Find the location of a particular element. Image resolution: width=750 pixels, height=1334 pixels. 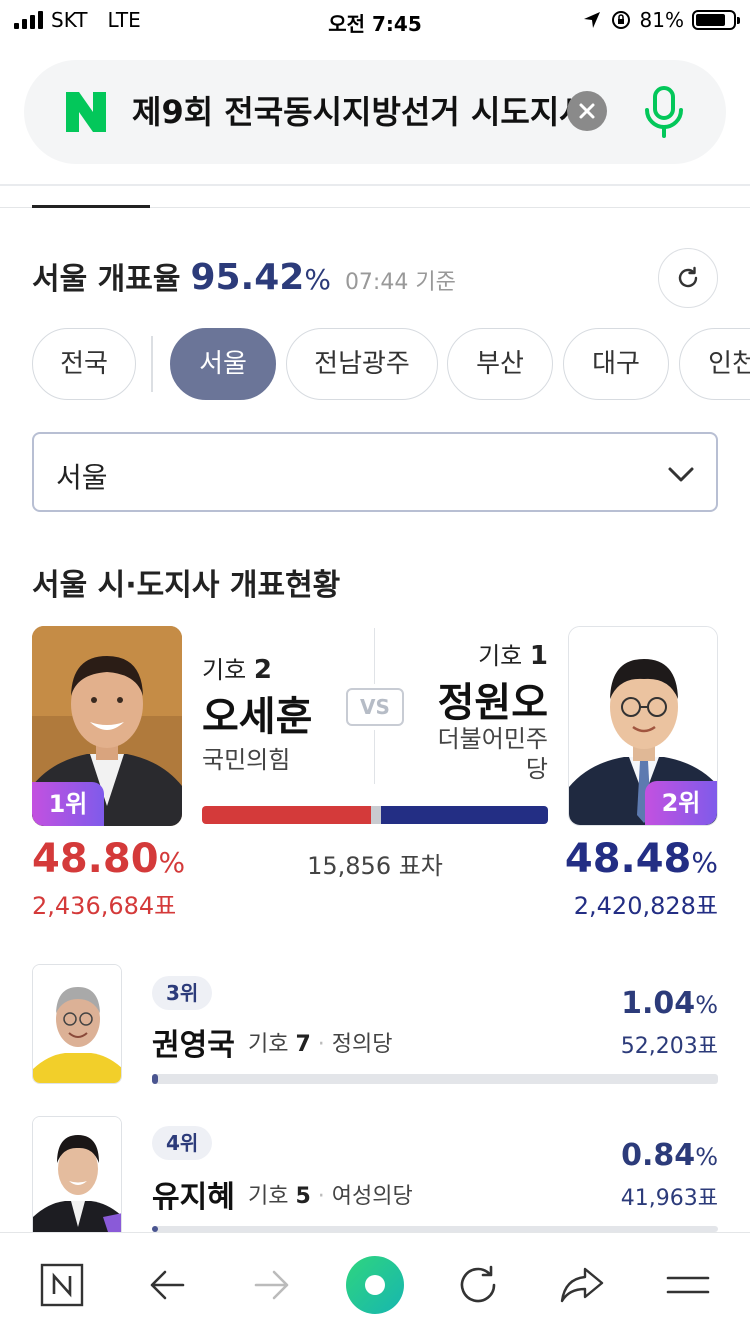

percent-left: 48.80% is located at coordinates (108, 859).